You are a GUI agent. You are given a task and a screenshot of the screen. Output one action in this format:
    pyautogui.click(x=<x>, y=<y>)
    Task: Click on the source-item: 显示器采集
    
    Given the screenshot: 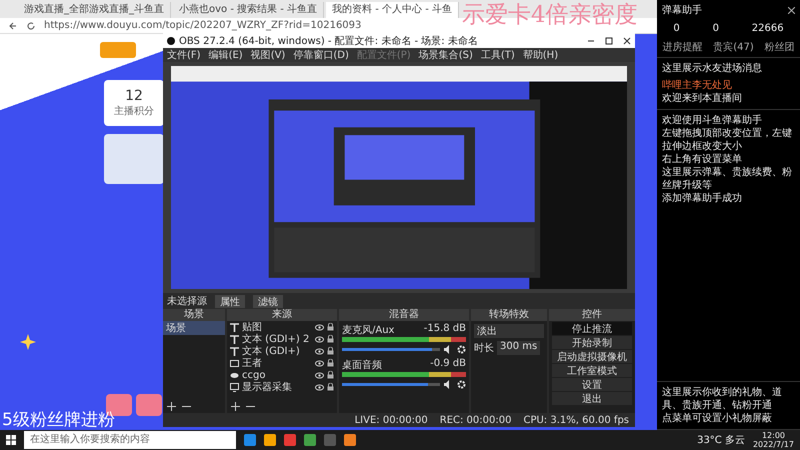 What is the action you would take?
    pyautogui.click(x=277, y=387)
    